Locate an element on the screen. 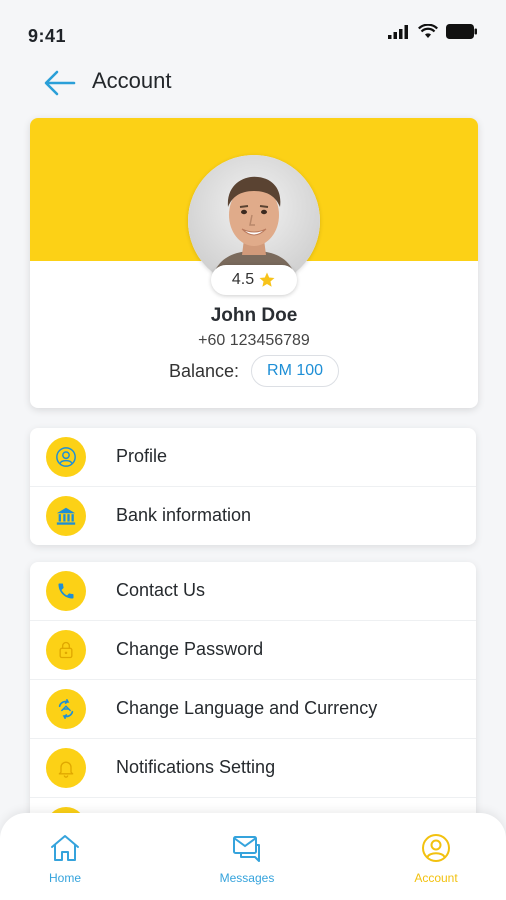 Image resolution: width=506 pixels, height=900 pixels. account-icon is located at coordinates (436, 848).